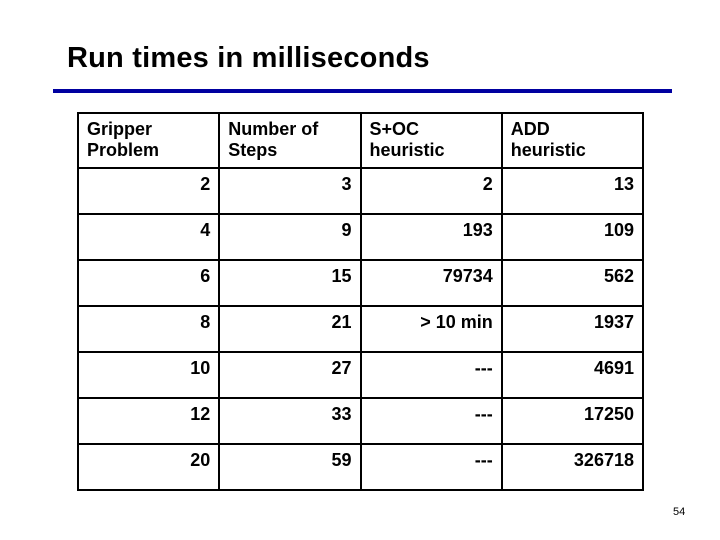 The image size is (720, 540). I want to click on header-line: ADD, so click(530, 129).